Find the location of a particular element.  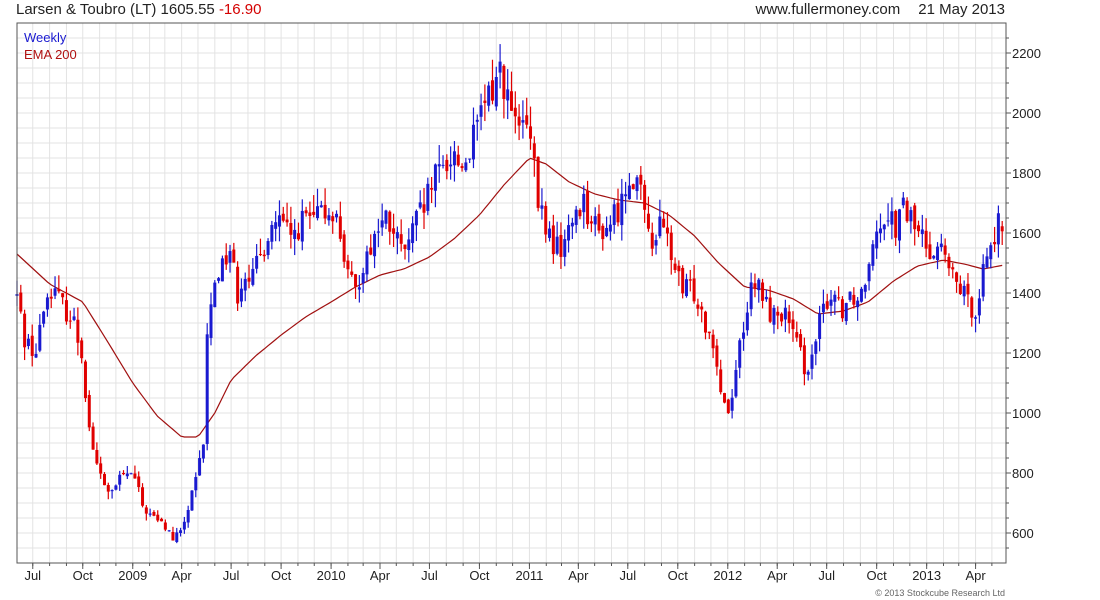

x-tick-label: Oct is located at coordinates (83, 575).